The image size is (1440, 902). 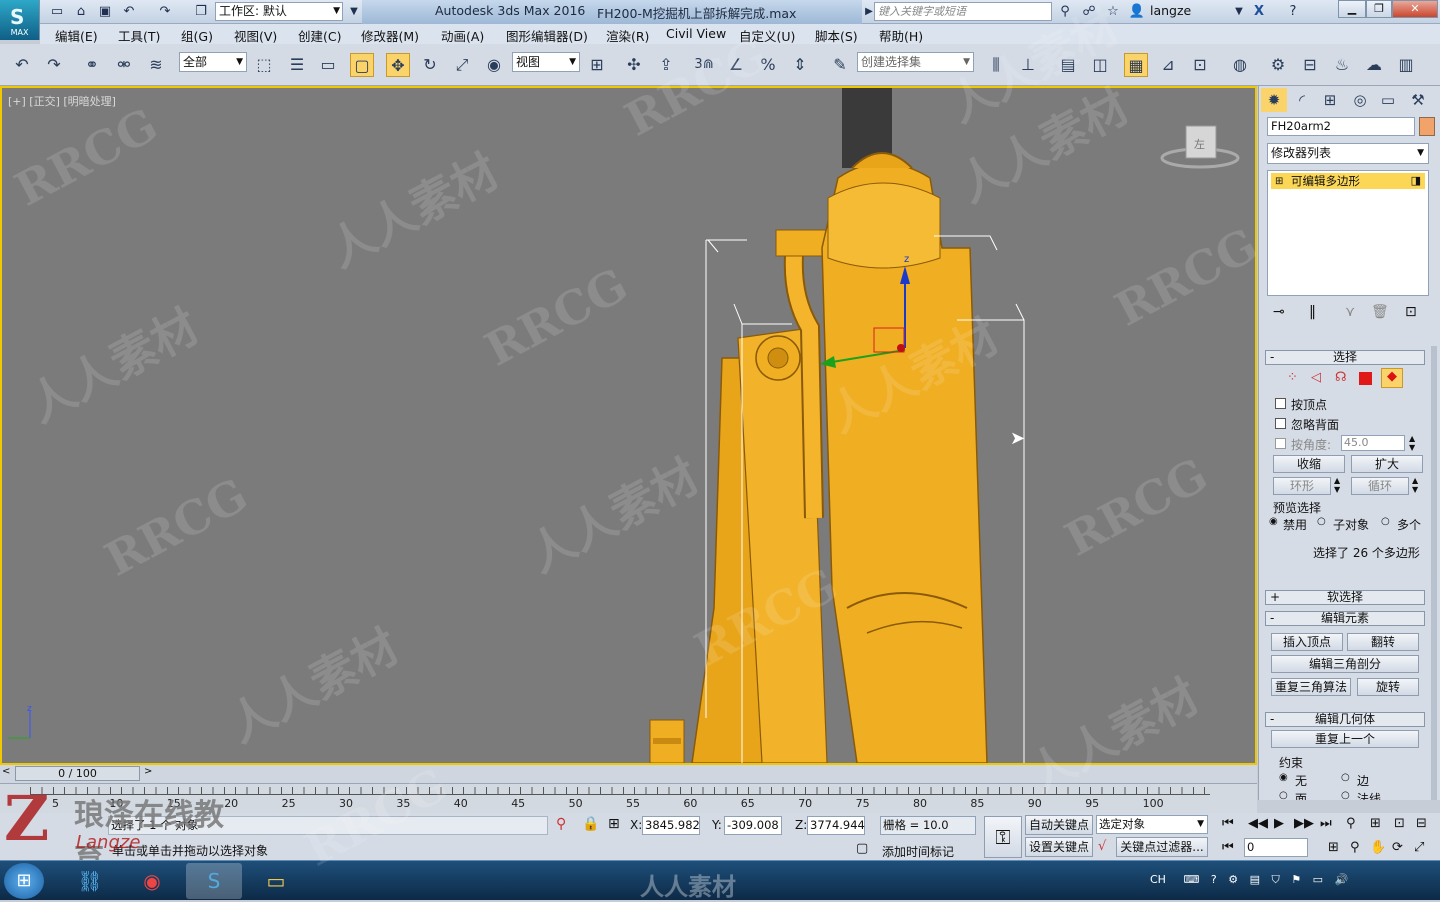 I want to click on object-name-field: FH20arm2, so click(x=1341, y=126).